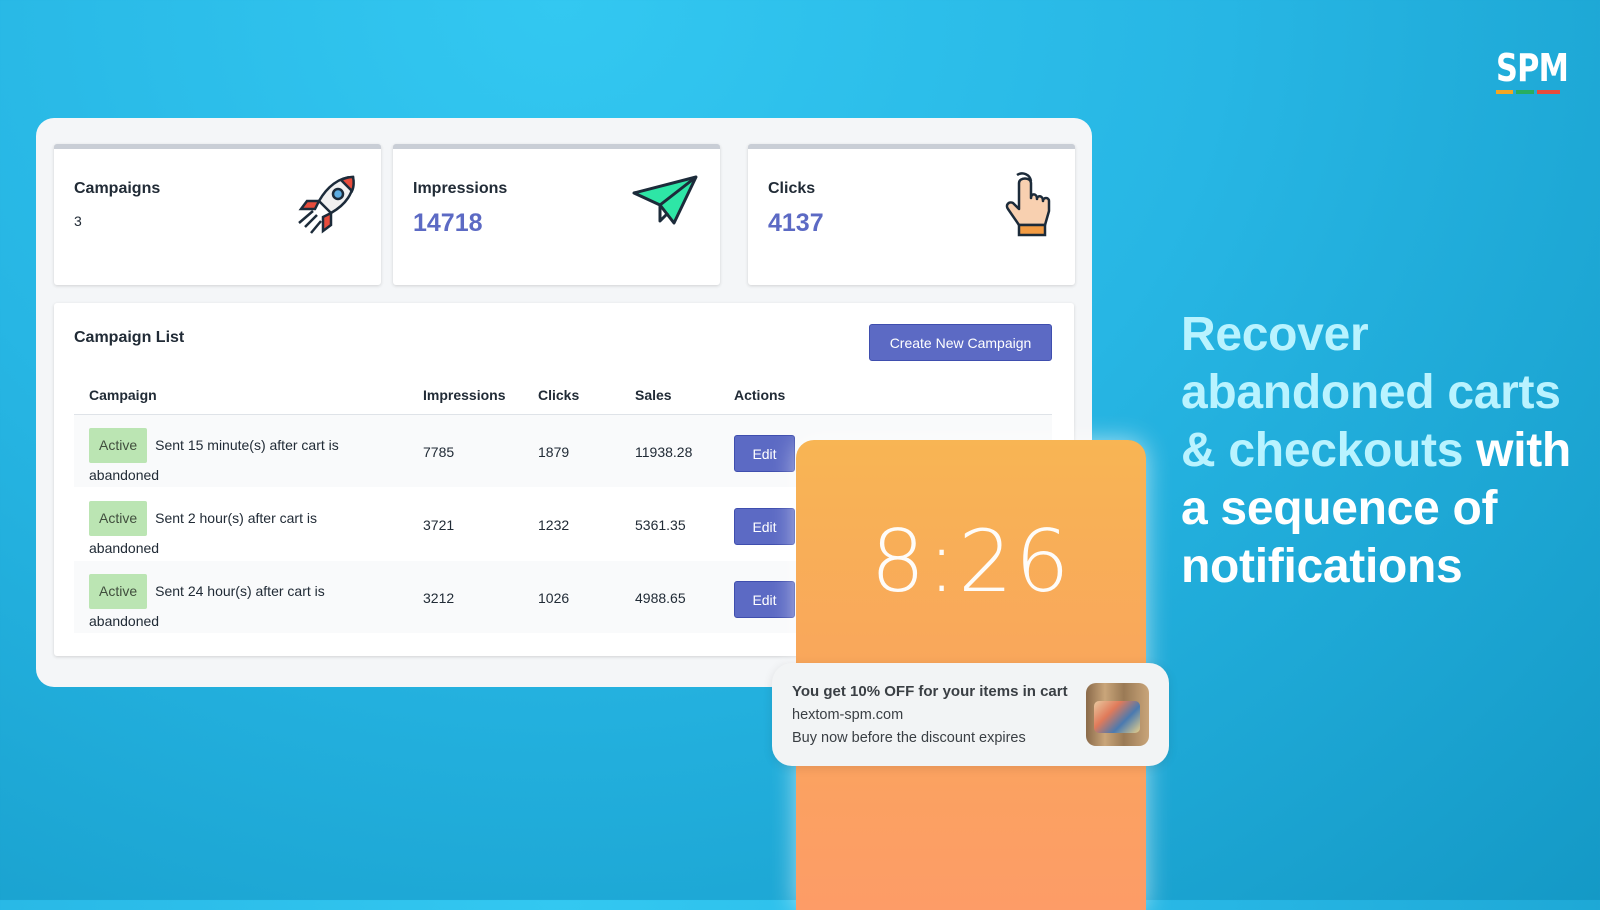  Describe the element at coordinates (760, 395) in the screenshot. I see `column-header: Actions` at that location.